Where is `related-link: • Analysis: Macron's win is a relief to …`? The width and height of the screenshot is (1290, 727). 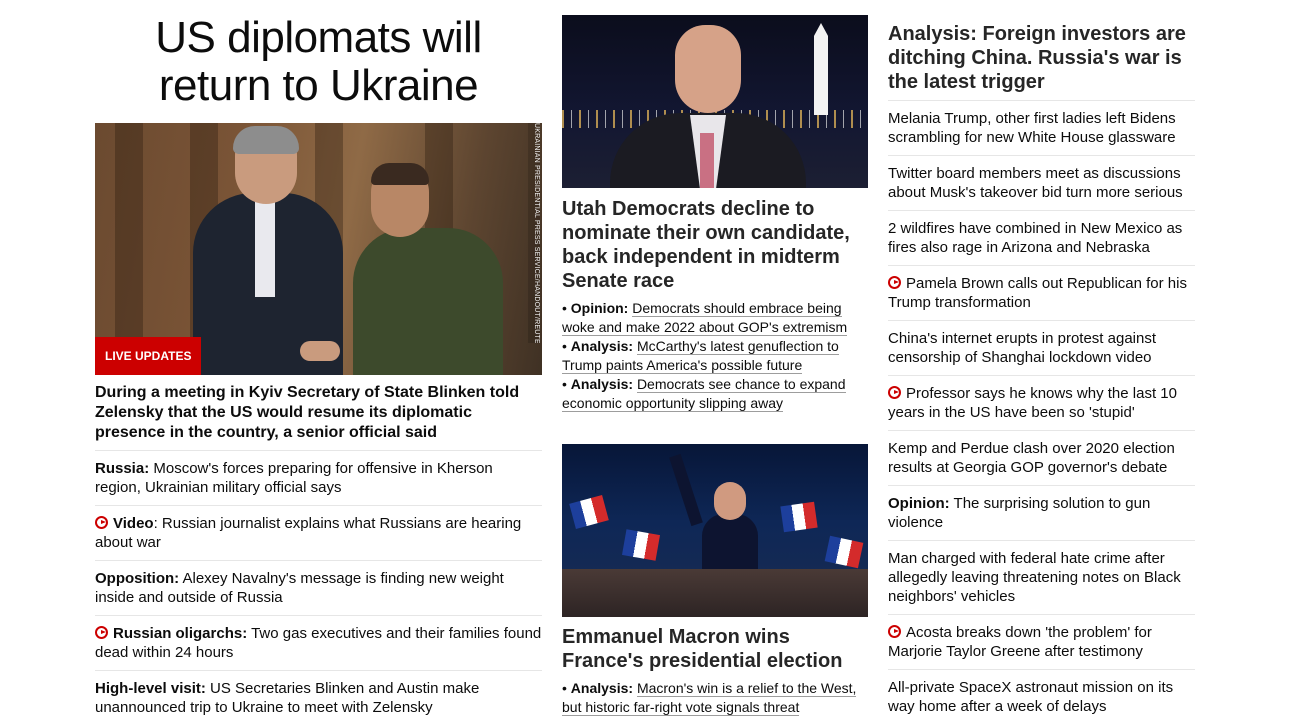 related-link: • Analysis: Macron's win is a relief to … is located at coordinates (715, 698).